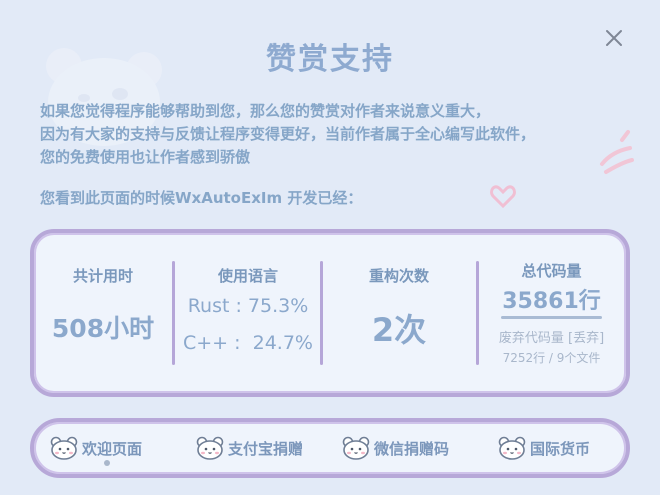 This screenshot has height=495, width=660. Describe the element at coordinates (112, 448) in the screenshot. I see `tab-label: 欢迎页面` at that location.